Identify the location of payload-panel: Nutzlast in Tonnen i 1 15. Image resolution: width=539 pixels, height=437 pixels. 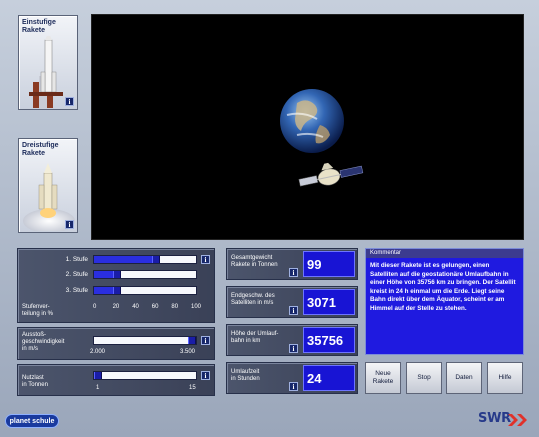
(116, 380).